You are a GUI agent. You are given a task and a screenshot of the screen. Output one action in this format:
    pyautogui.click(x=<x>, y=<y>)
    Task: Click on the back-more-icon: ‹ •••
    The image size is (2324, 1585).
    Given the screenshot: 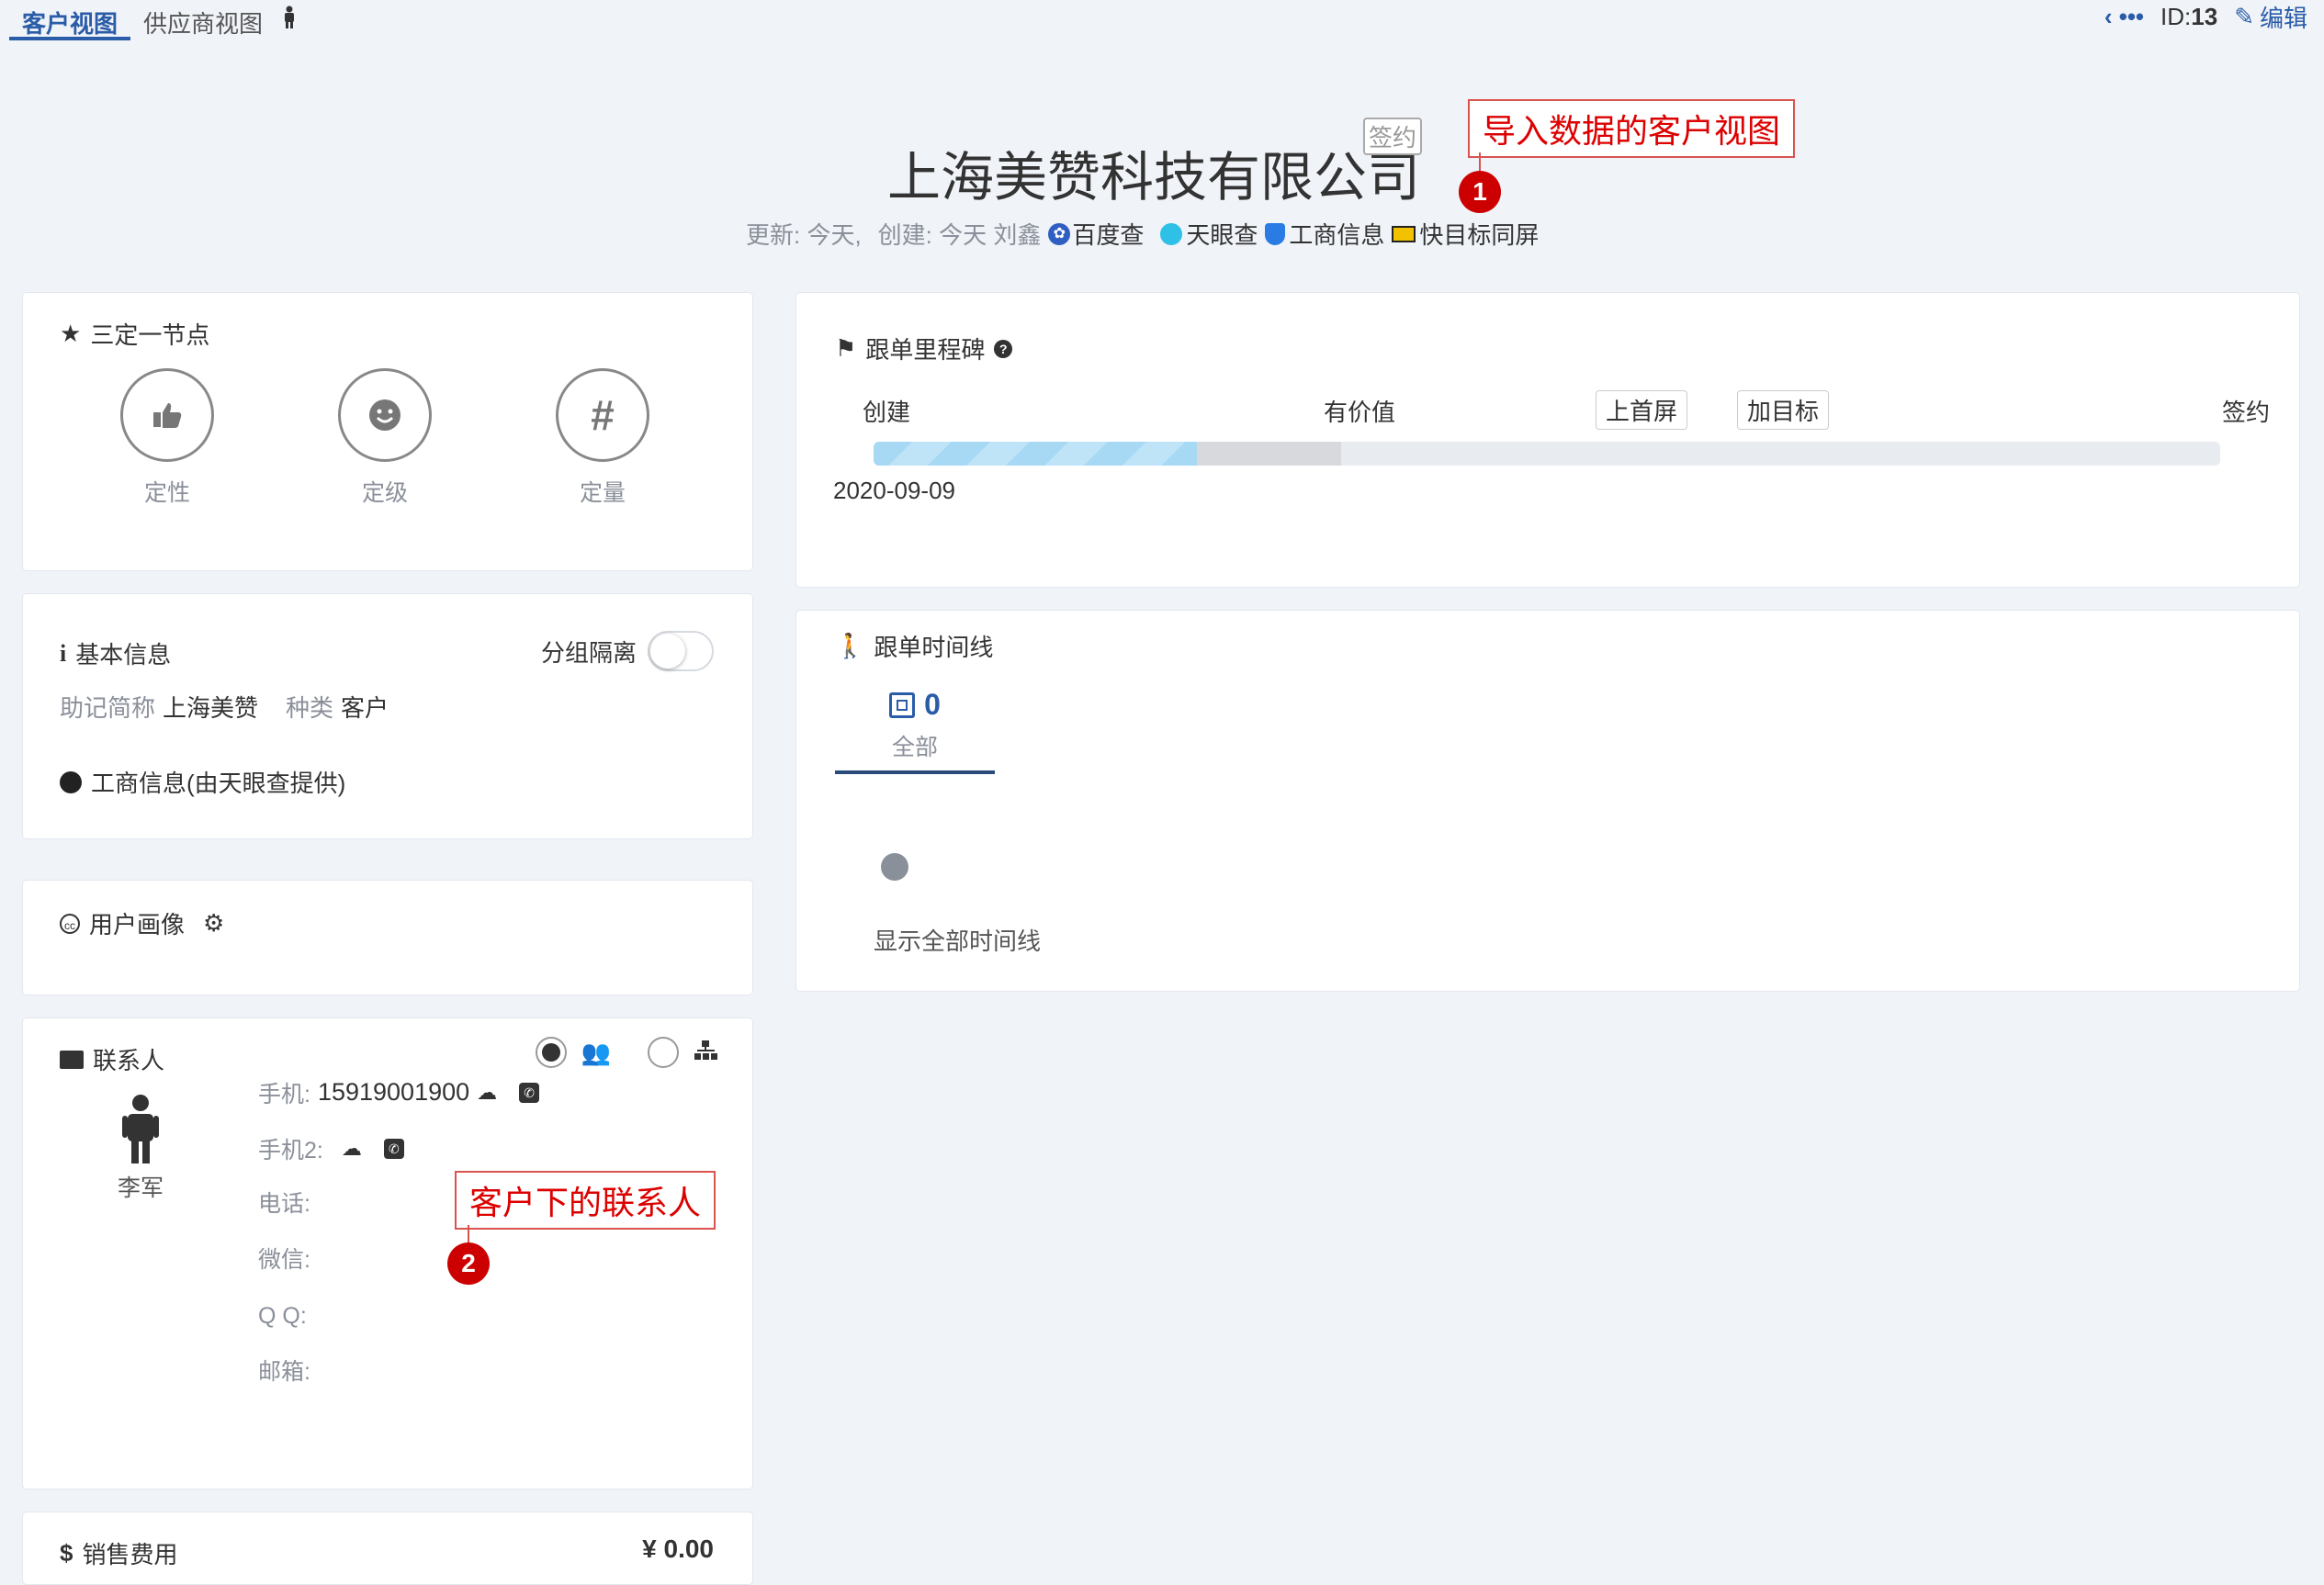 What is the action you would take?
    pyautogui.click(x=2124, y=17)
    